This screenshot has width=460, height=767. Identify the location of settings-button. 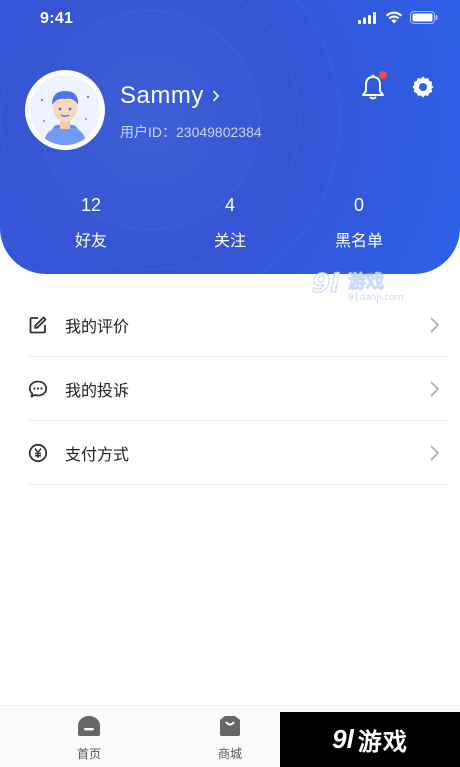
(423, 87).